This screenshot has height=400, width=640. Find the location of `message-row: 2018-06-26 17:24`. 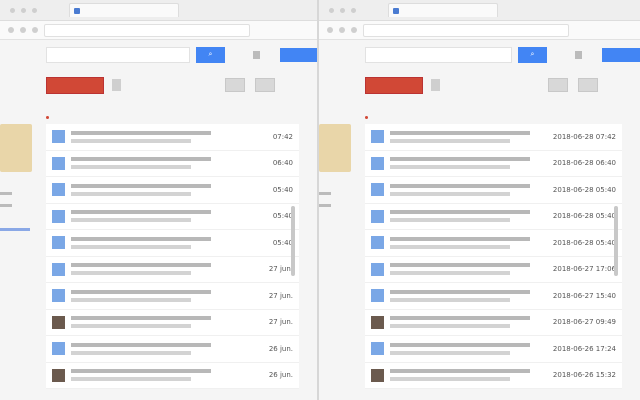

message-row: 2018-06-26 17:24 is located at coordinates (493, 349).